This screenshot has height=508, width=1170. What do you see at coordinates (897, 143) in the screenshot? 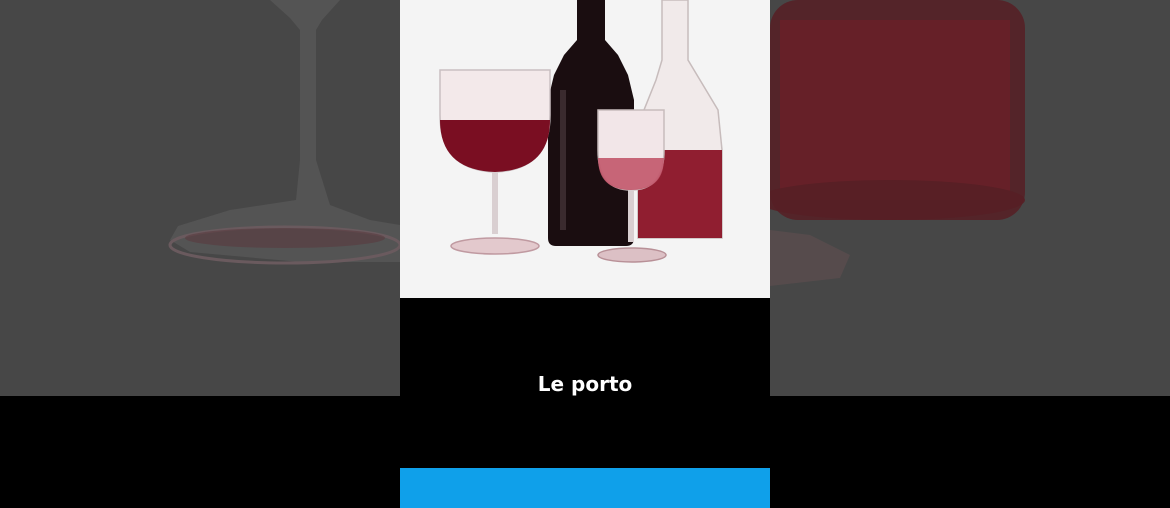
I see `blurred-bottle-illustration` at bounding box center [897, 143].